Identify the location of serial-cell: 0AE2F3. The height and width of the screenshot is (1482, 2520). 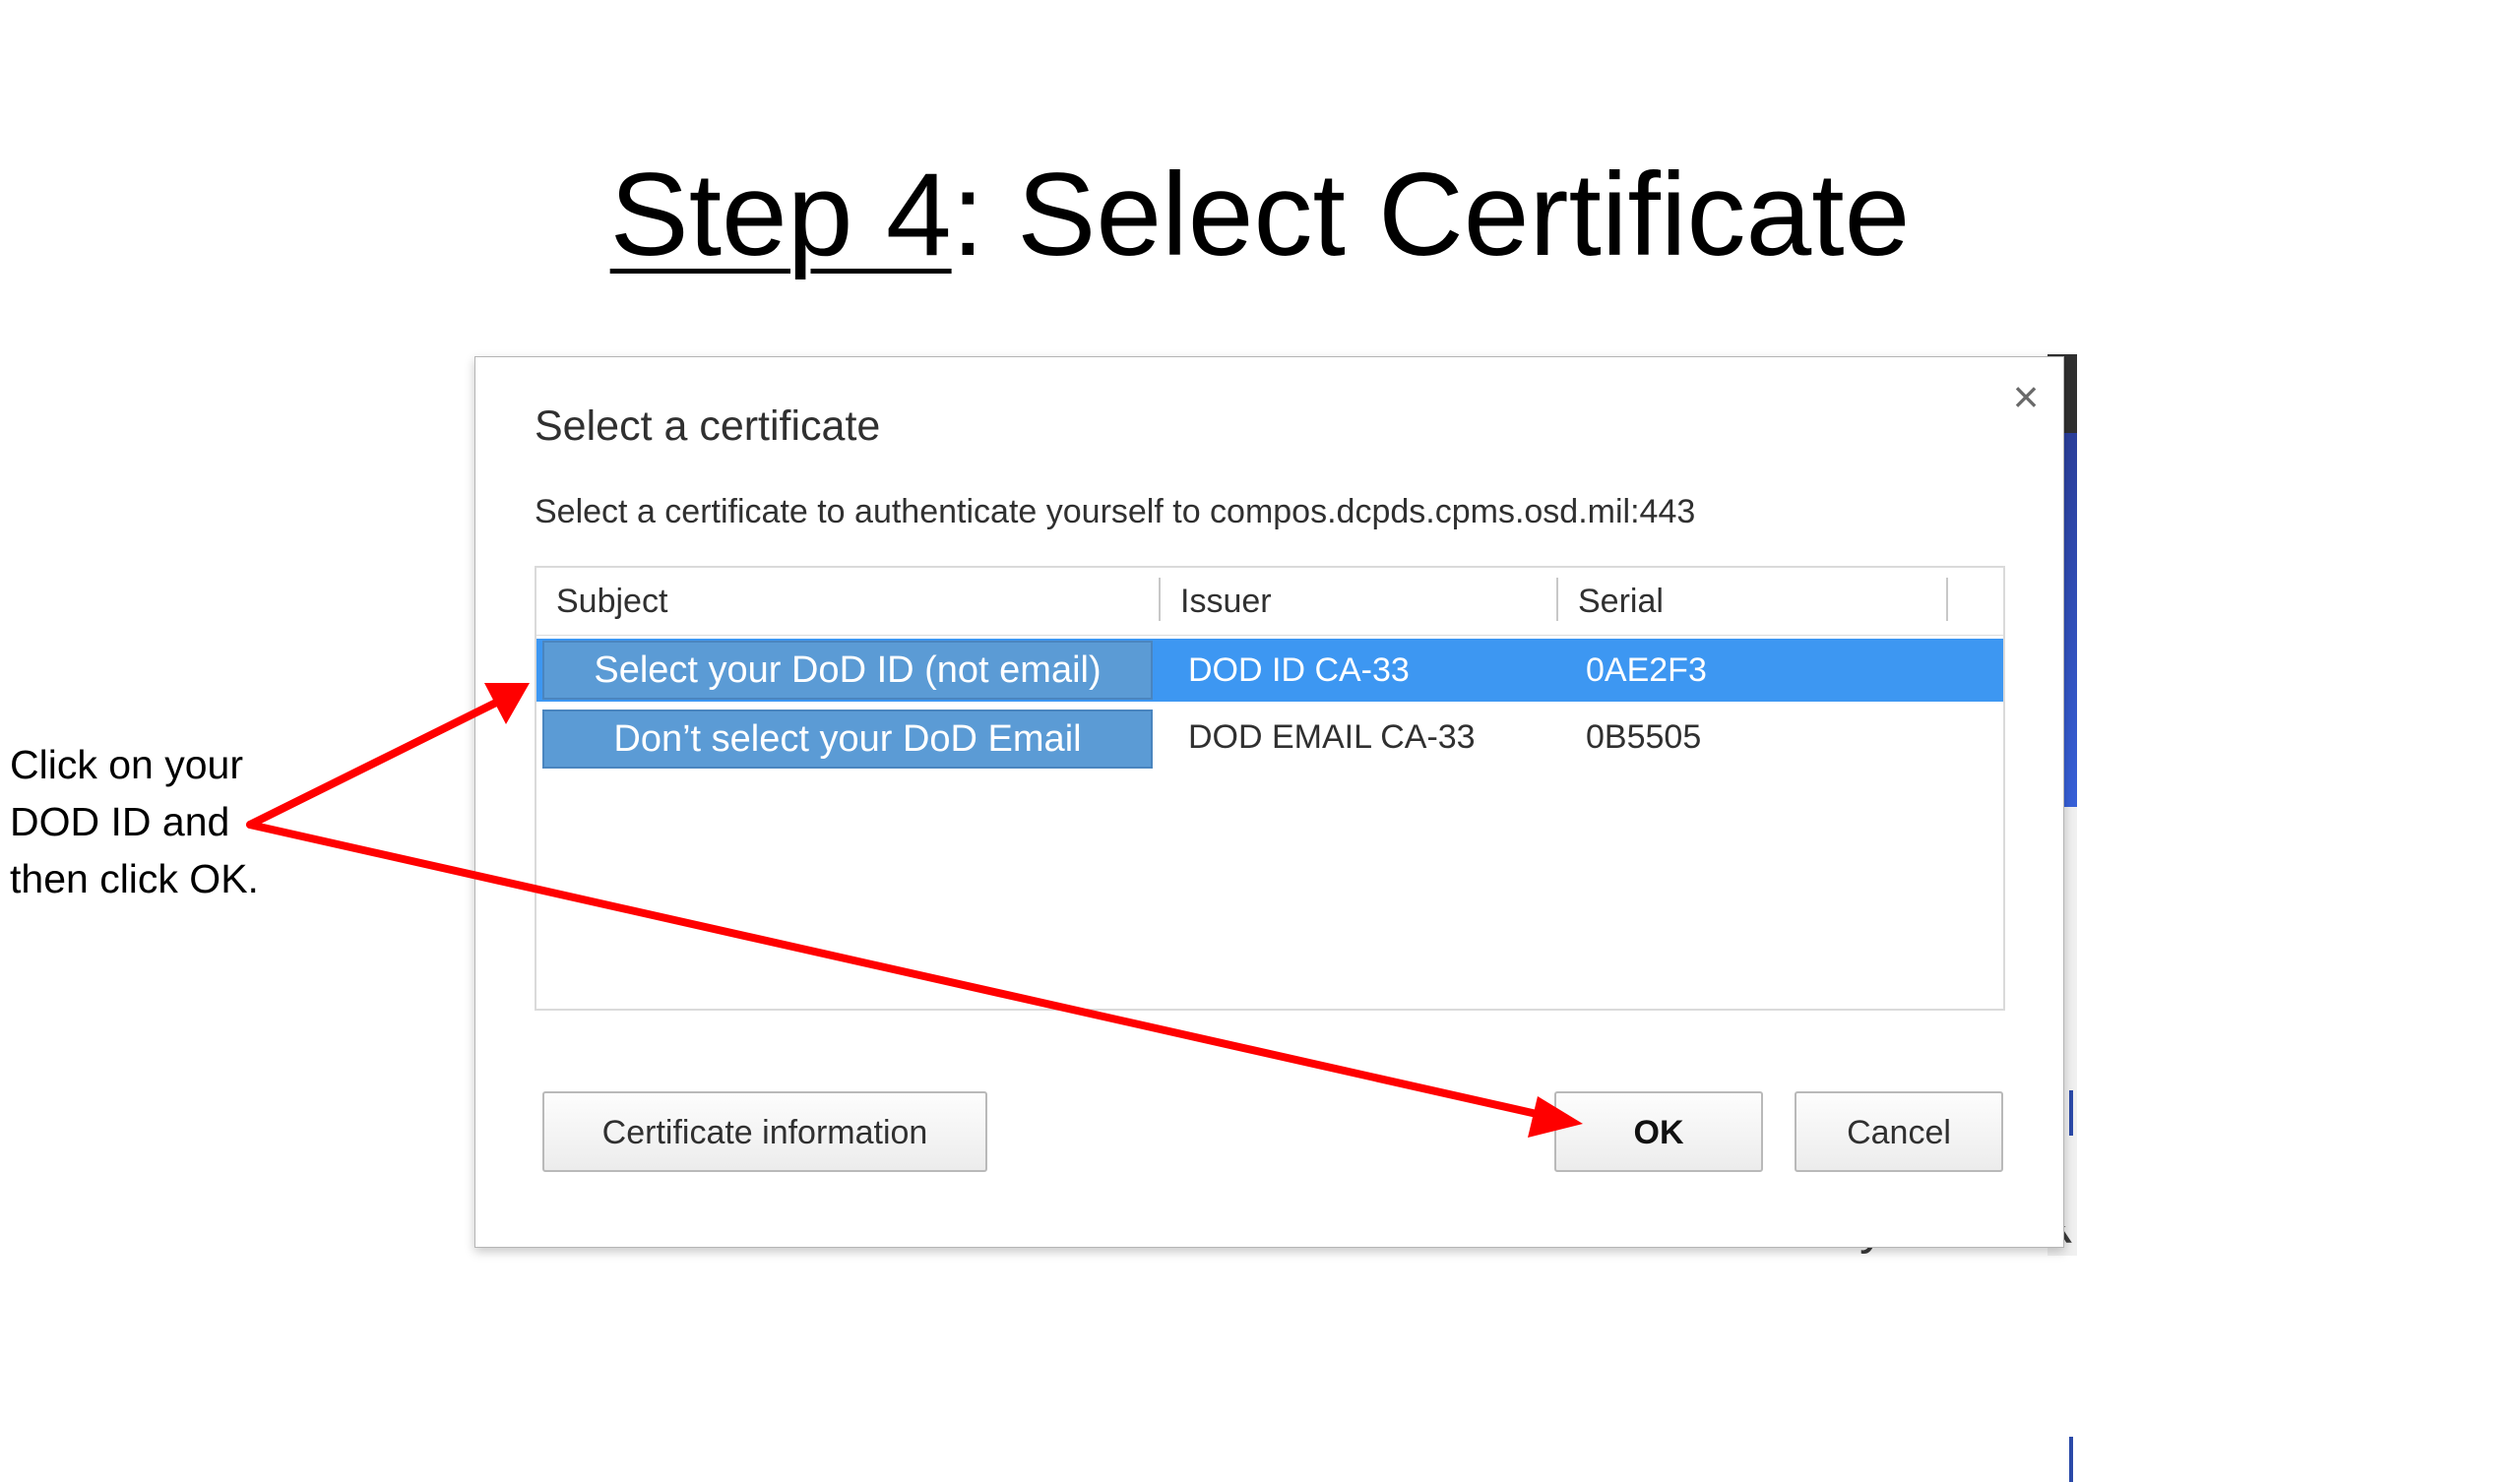
(1632, 670).